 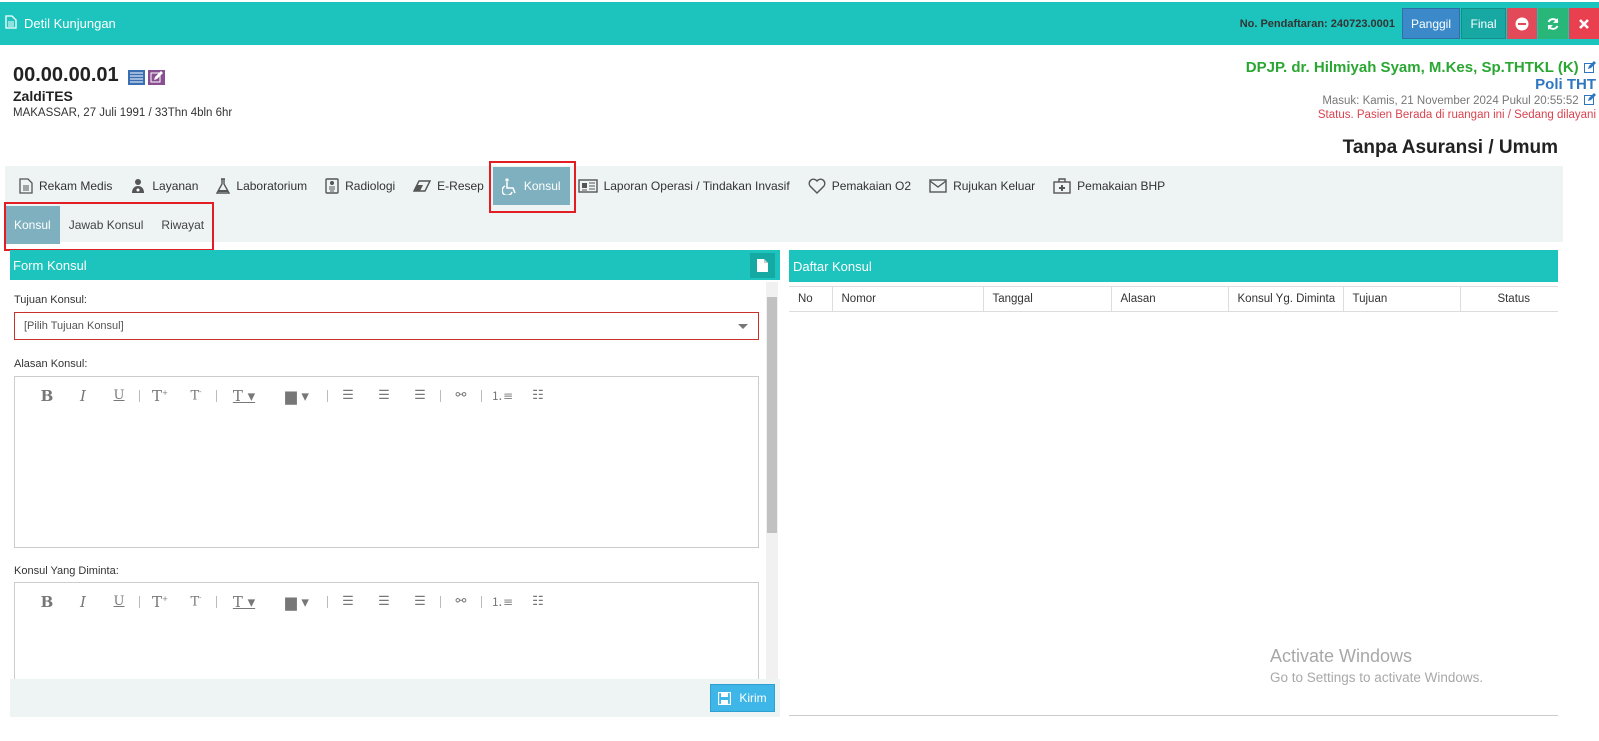 I want to click on edit-entry-icon, so click(x=1590, y=99).